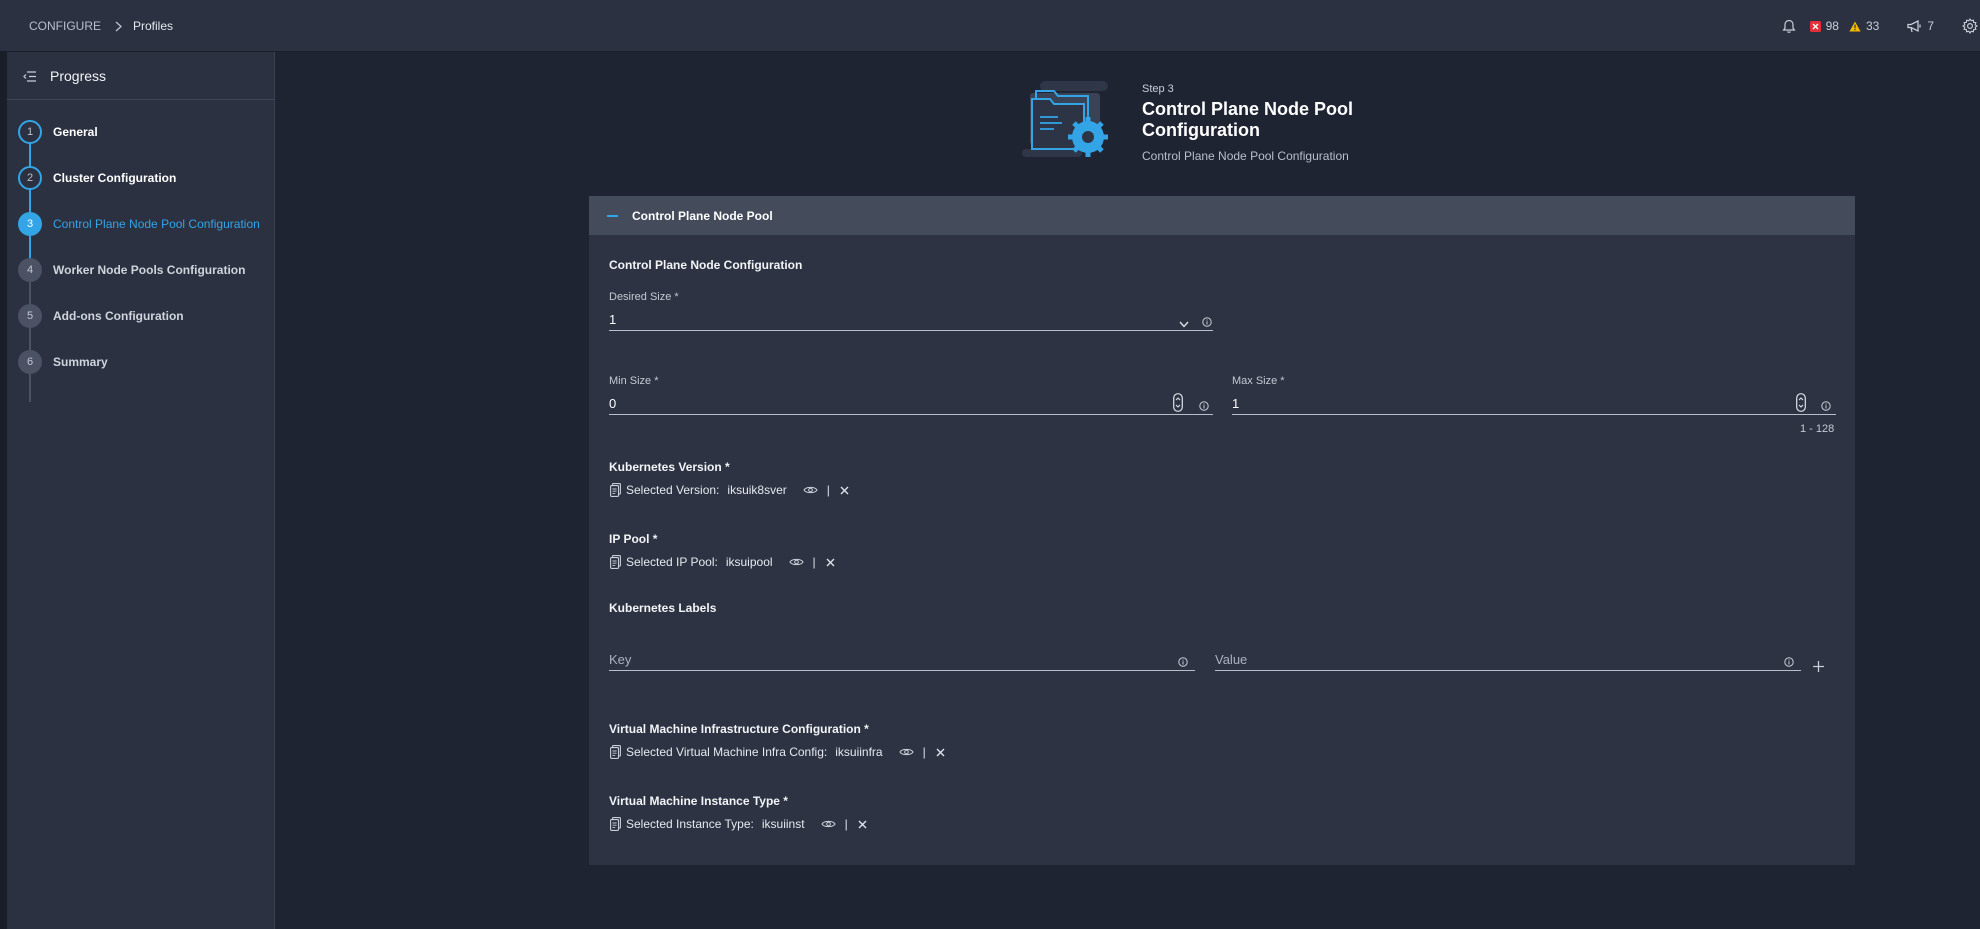 This screenshot has height=929, width=1980. I want to click on progress-title: Progress, so click(78, 76).